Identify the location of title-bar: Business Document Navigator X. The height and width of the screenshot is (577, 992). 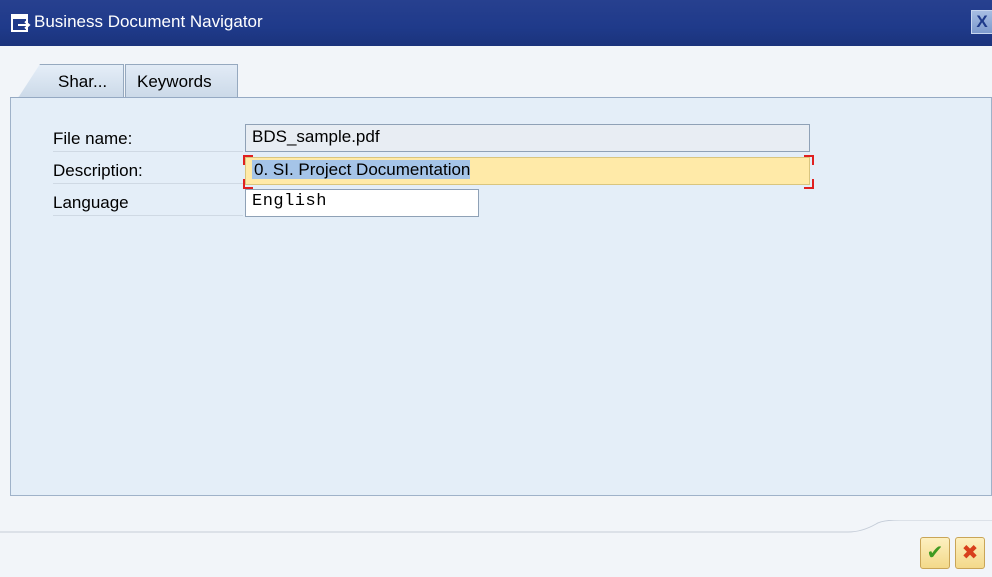
(496, 23).